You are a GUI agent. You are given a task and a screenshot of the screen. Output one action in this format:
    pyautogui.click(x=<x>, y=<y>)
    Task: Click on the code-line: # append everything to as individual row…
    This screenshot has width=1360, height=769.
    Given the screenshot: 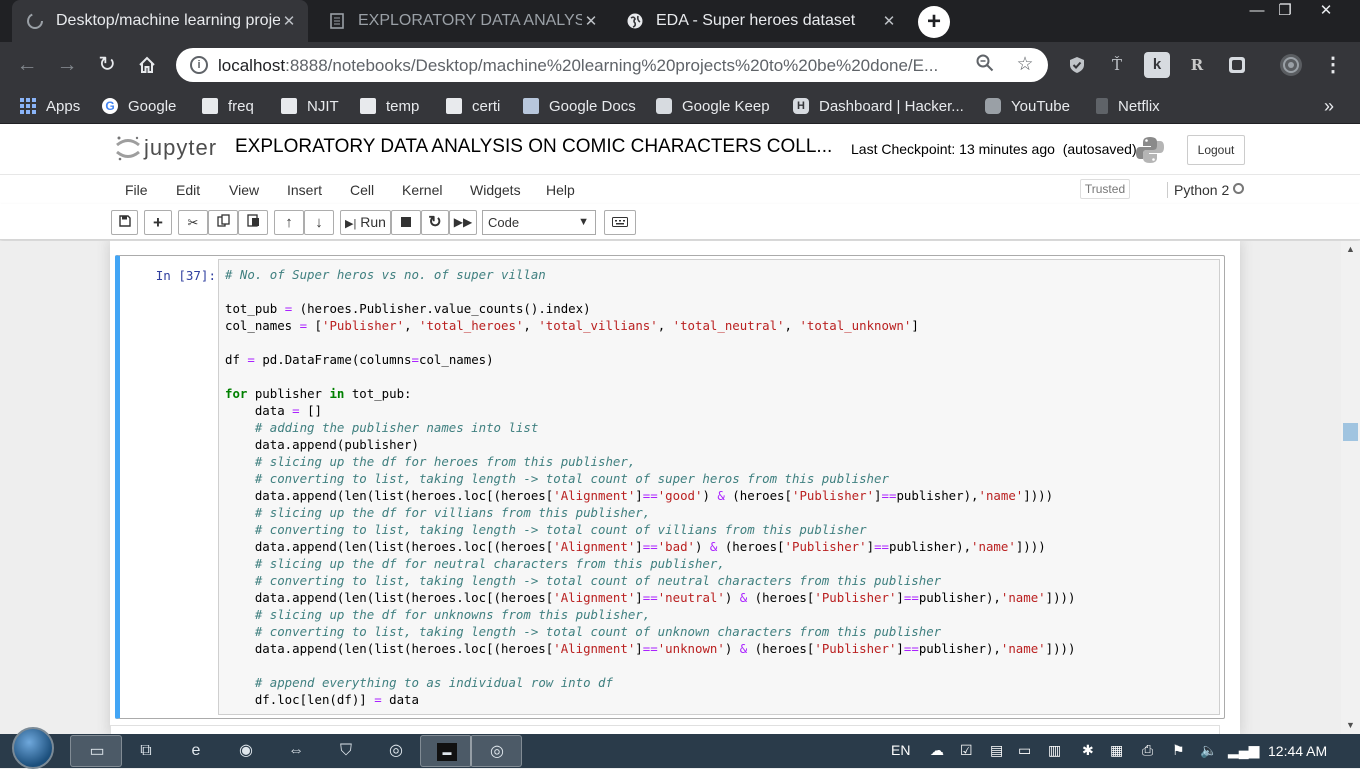 What is the action you would take?
    pyautogui.click(x=650, y=682)
    